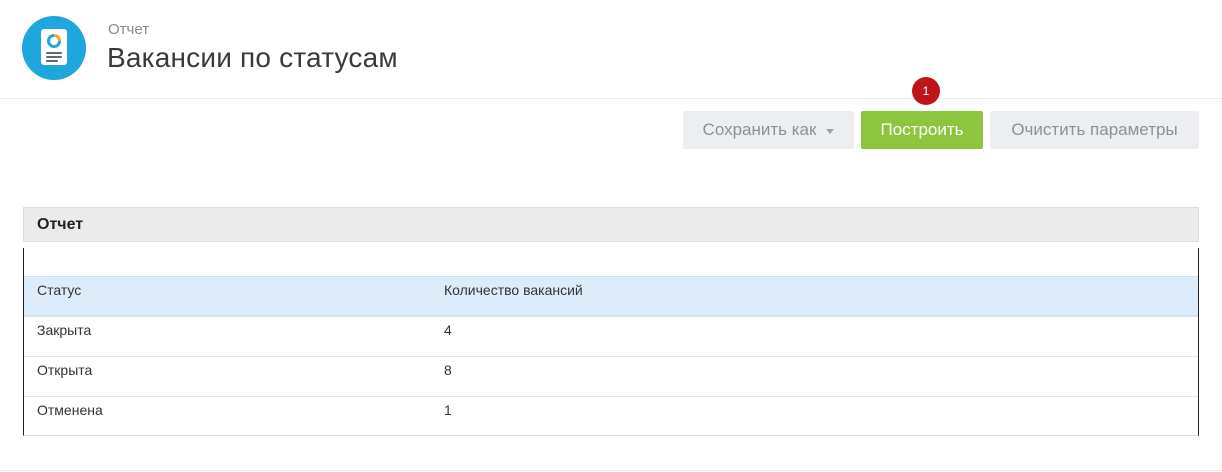 The image size is (1222, 472). What do you see at coordinates (611, 336) in the screenshot?
I see `table-row: Закрыта 4` at bounding box center [611, 336].